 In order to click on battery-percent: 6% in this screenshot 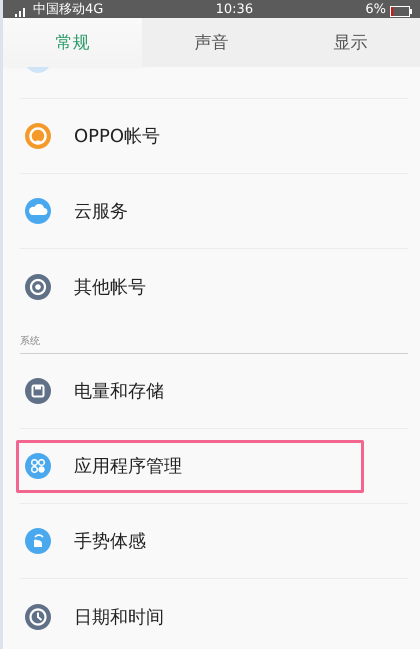, I will do `click(375, 10)`.